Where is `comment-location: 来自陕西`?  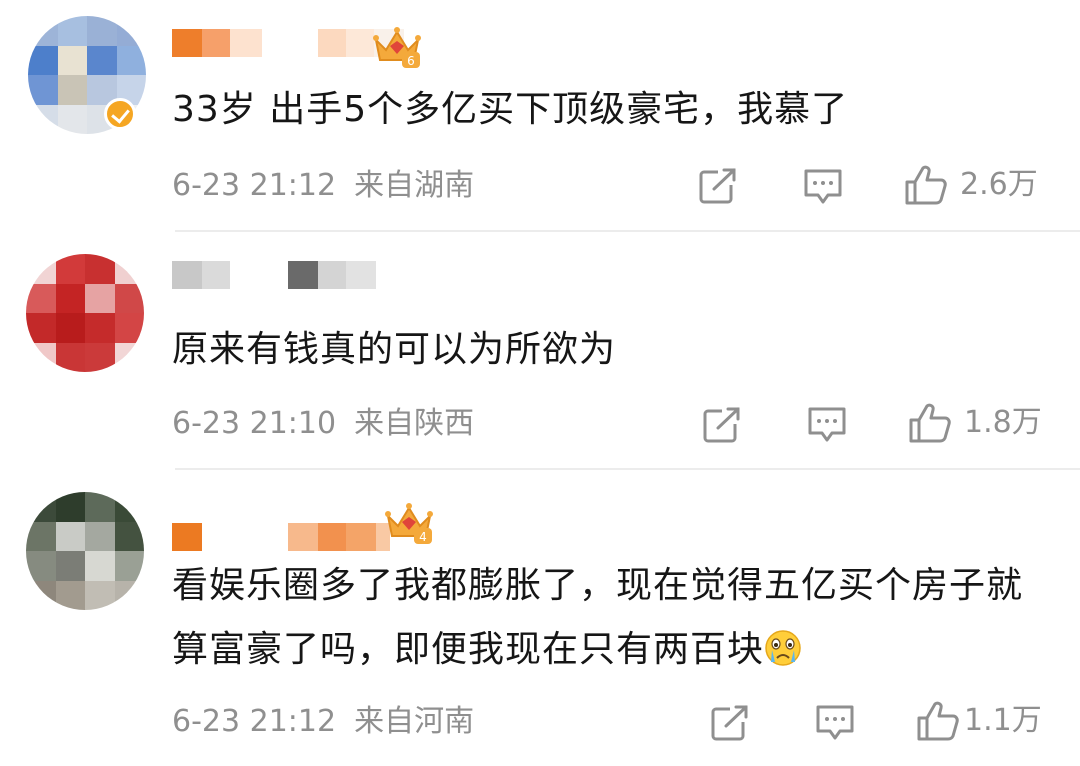 comment-location: 来自陕西 is located at coordinates (414, 423).